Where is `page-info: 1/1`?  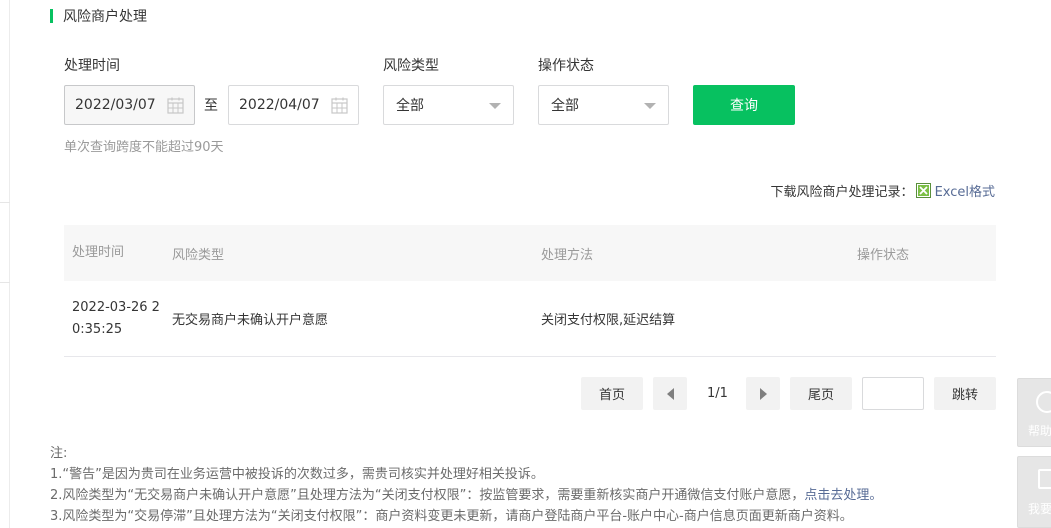 page-info: 1/1 is located at coordinates (717, 393).